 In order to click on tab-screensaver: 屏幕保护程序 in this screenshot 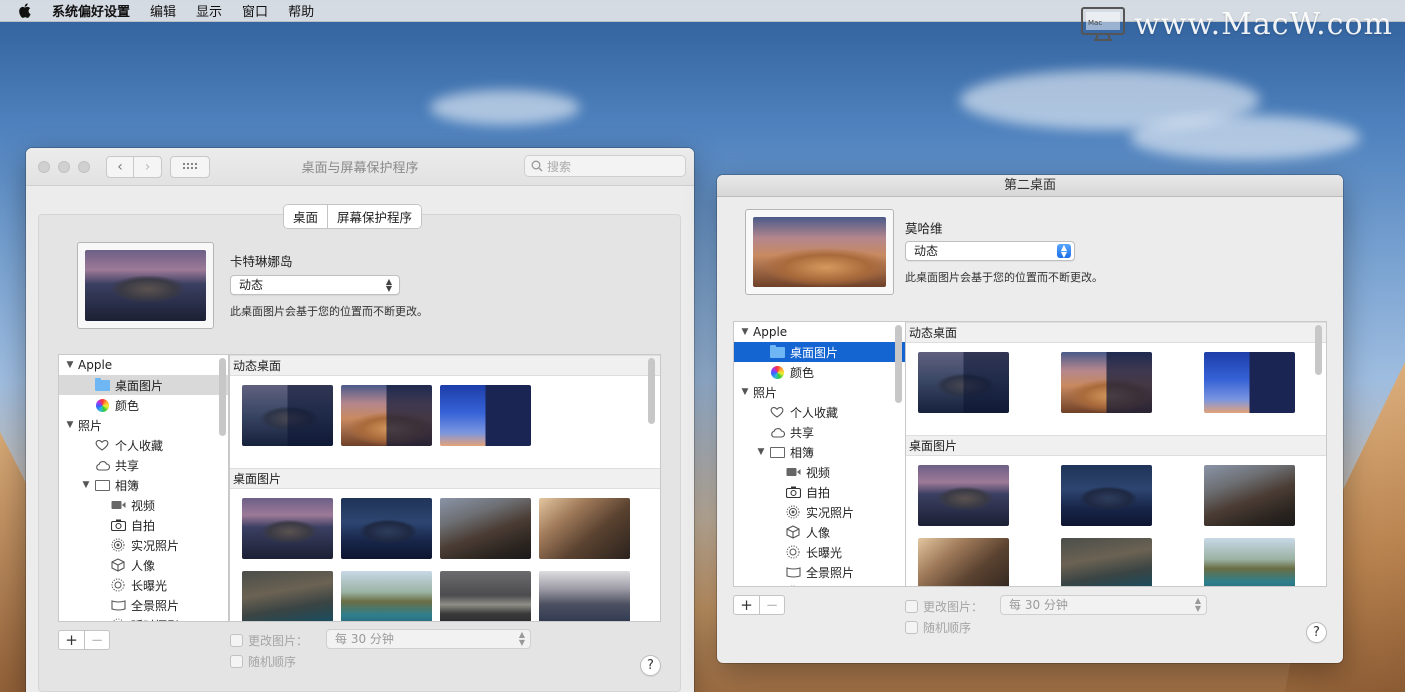, I will do `click(375, 216)`.